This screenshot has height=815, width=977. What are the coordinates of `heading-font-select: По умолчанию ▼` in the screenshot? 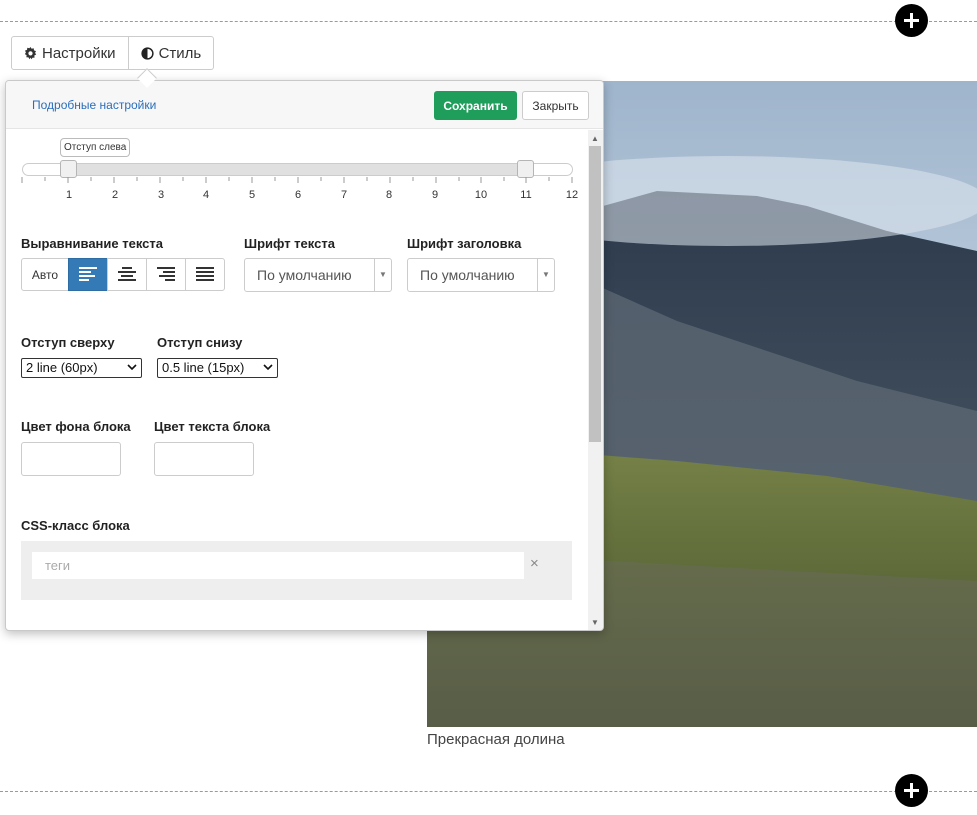 It's located at (481, 275).